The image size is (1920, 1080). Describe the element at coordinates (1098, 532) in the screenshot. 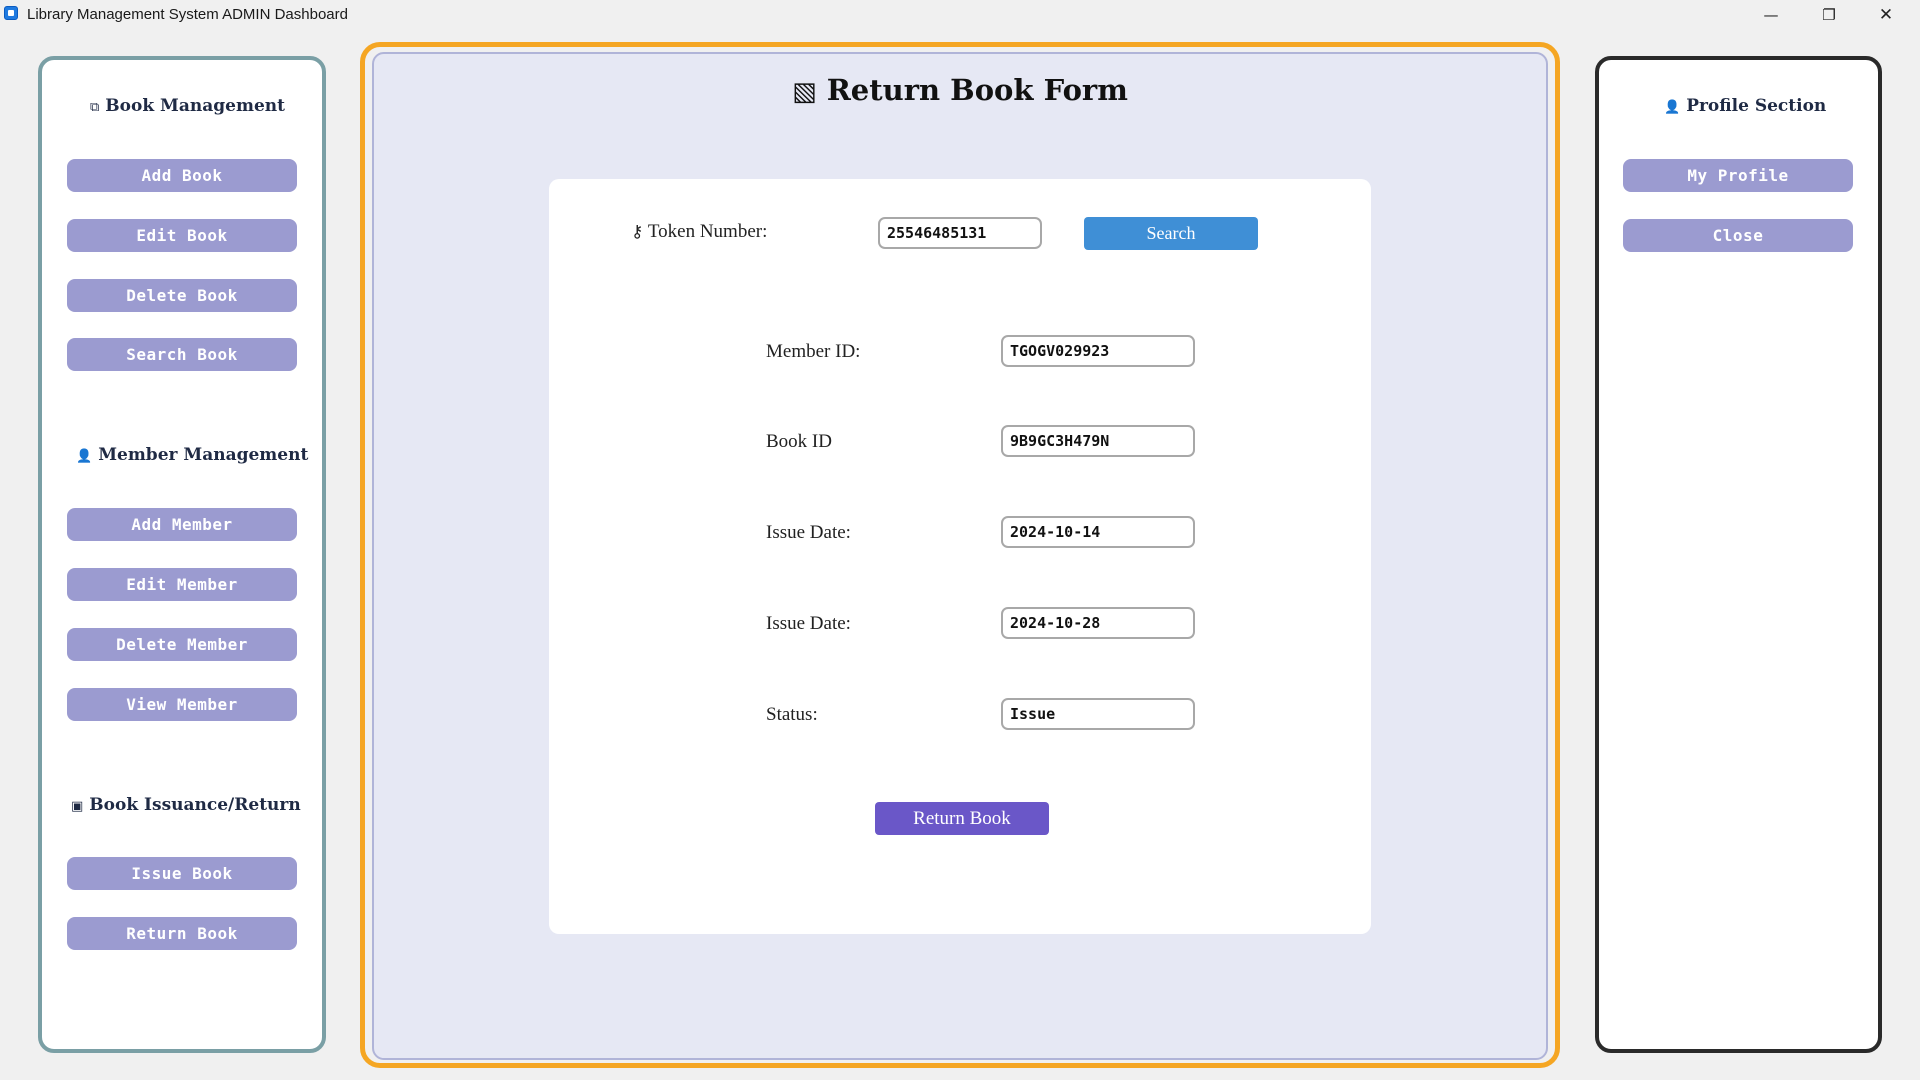

I see `issue-date-field: 2024-10-14` at that location.